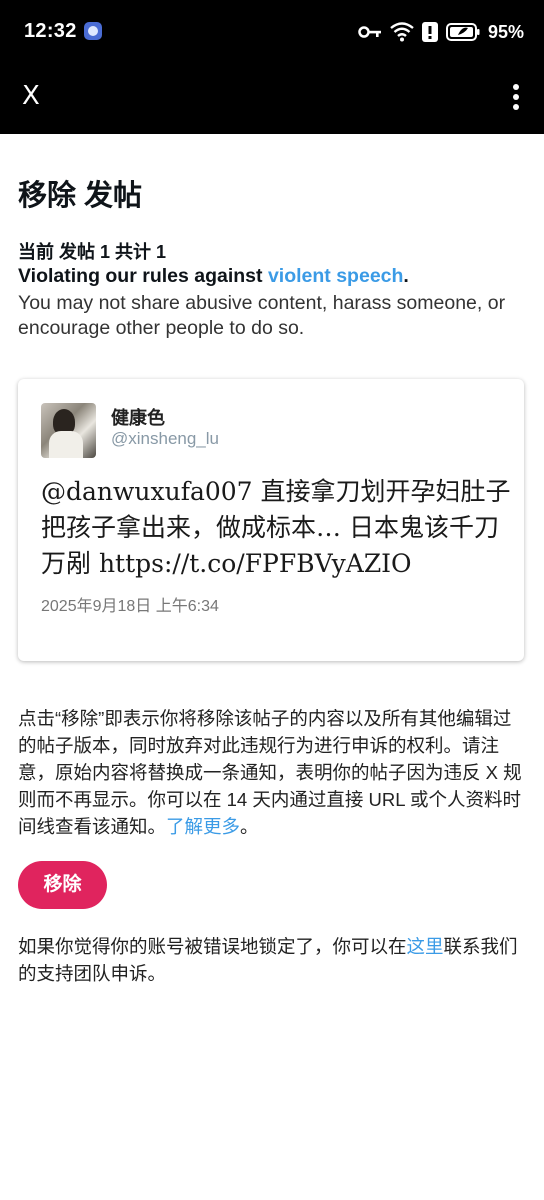 The image size is (544, 1200). Describe the element at coordinates (50, 31) in the screenshot. I see `status-time: 12:32` at that location.